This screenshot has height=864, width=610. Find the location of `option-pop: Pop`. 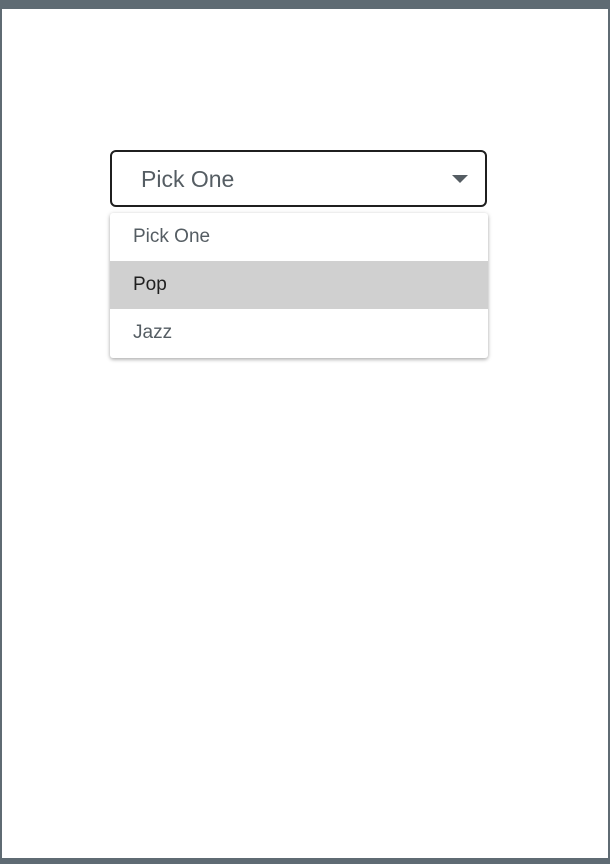

option-pop: Pop is located at coordinates (299, 285).